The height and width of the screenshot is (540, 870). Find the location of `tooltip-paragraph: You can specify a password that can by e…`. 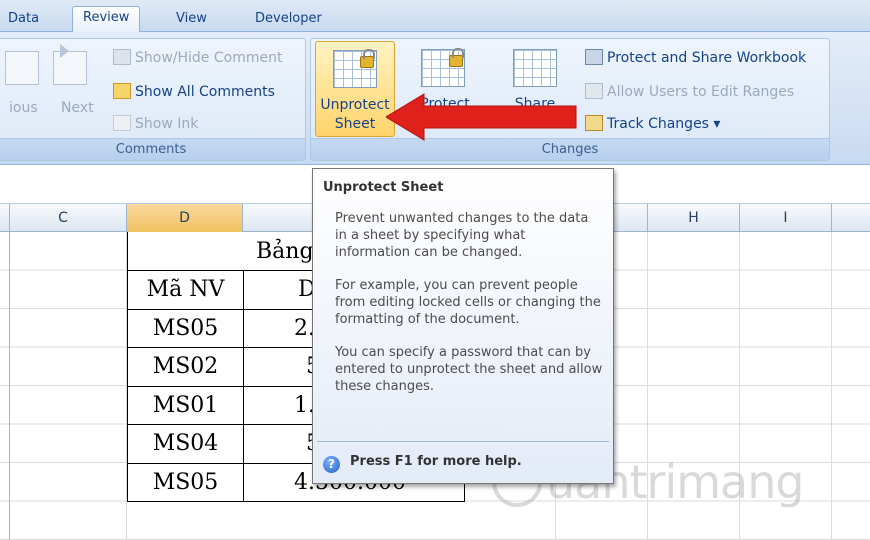

tooltip-paragraph: You can specify a password that can by e… is located at coordinates (469, 369).